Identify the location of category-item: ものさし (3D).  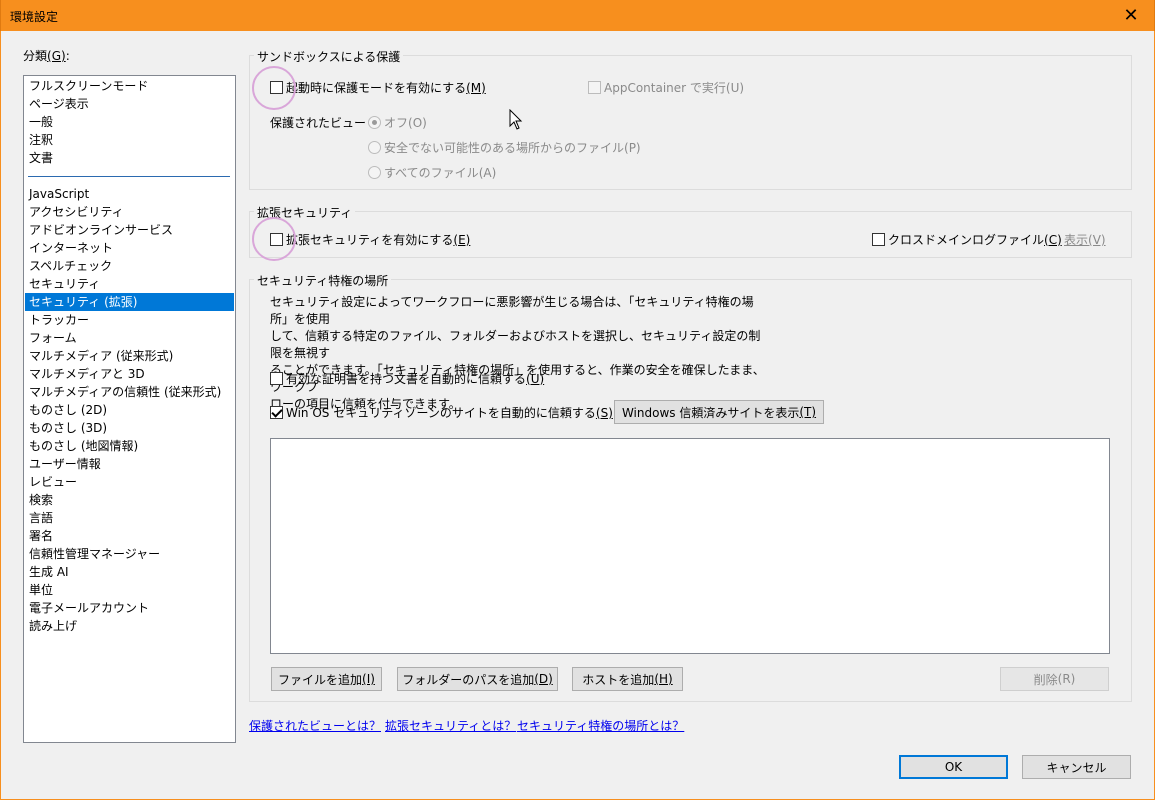
(129, 428).